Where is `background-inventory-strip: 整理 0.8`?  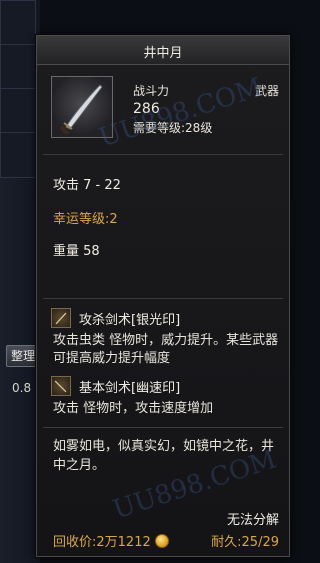 background-inventory-strip: 整理 0.8 is located at coordinates (22, 281).